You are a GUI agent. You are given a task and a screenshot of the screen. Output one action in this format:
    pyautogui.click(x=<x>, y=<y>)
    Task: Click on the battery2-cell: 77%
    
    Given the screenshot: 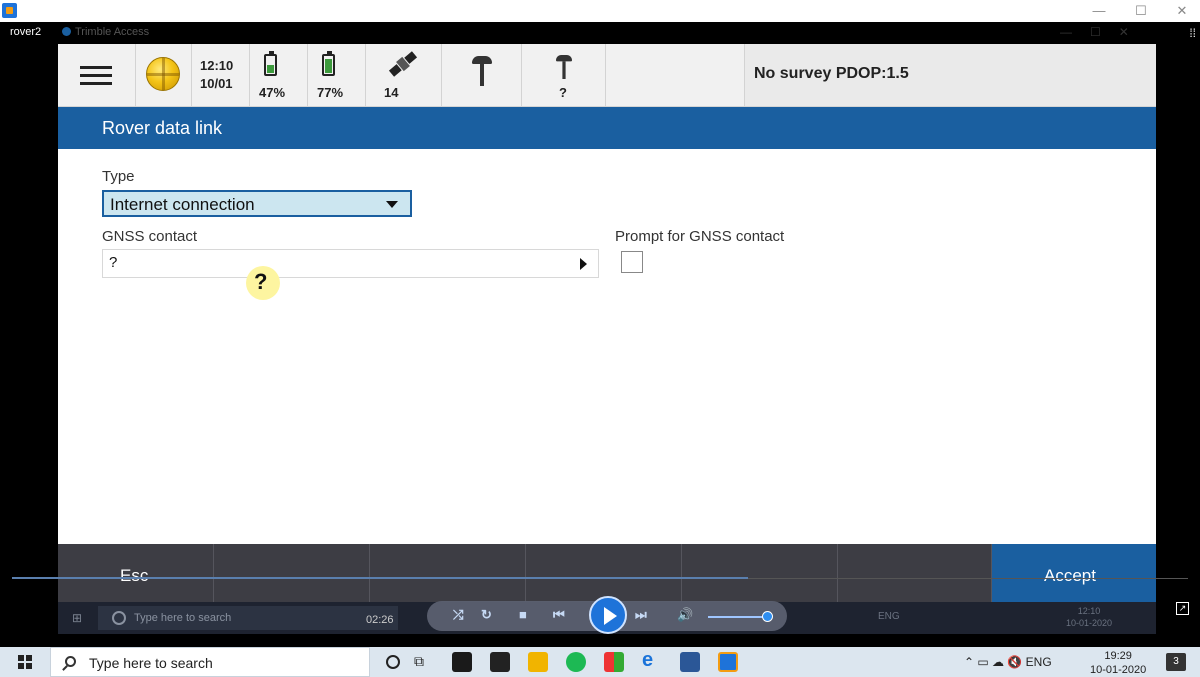 What is the action you would take?
    pyautogui.click(x=337, y=75)
    